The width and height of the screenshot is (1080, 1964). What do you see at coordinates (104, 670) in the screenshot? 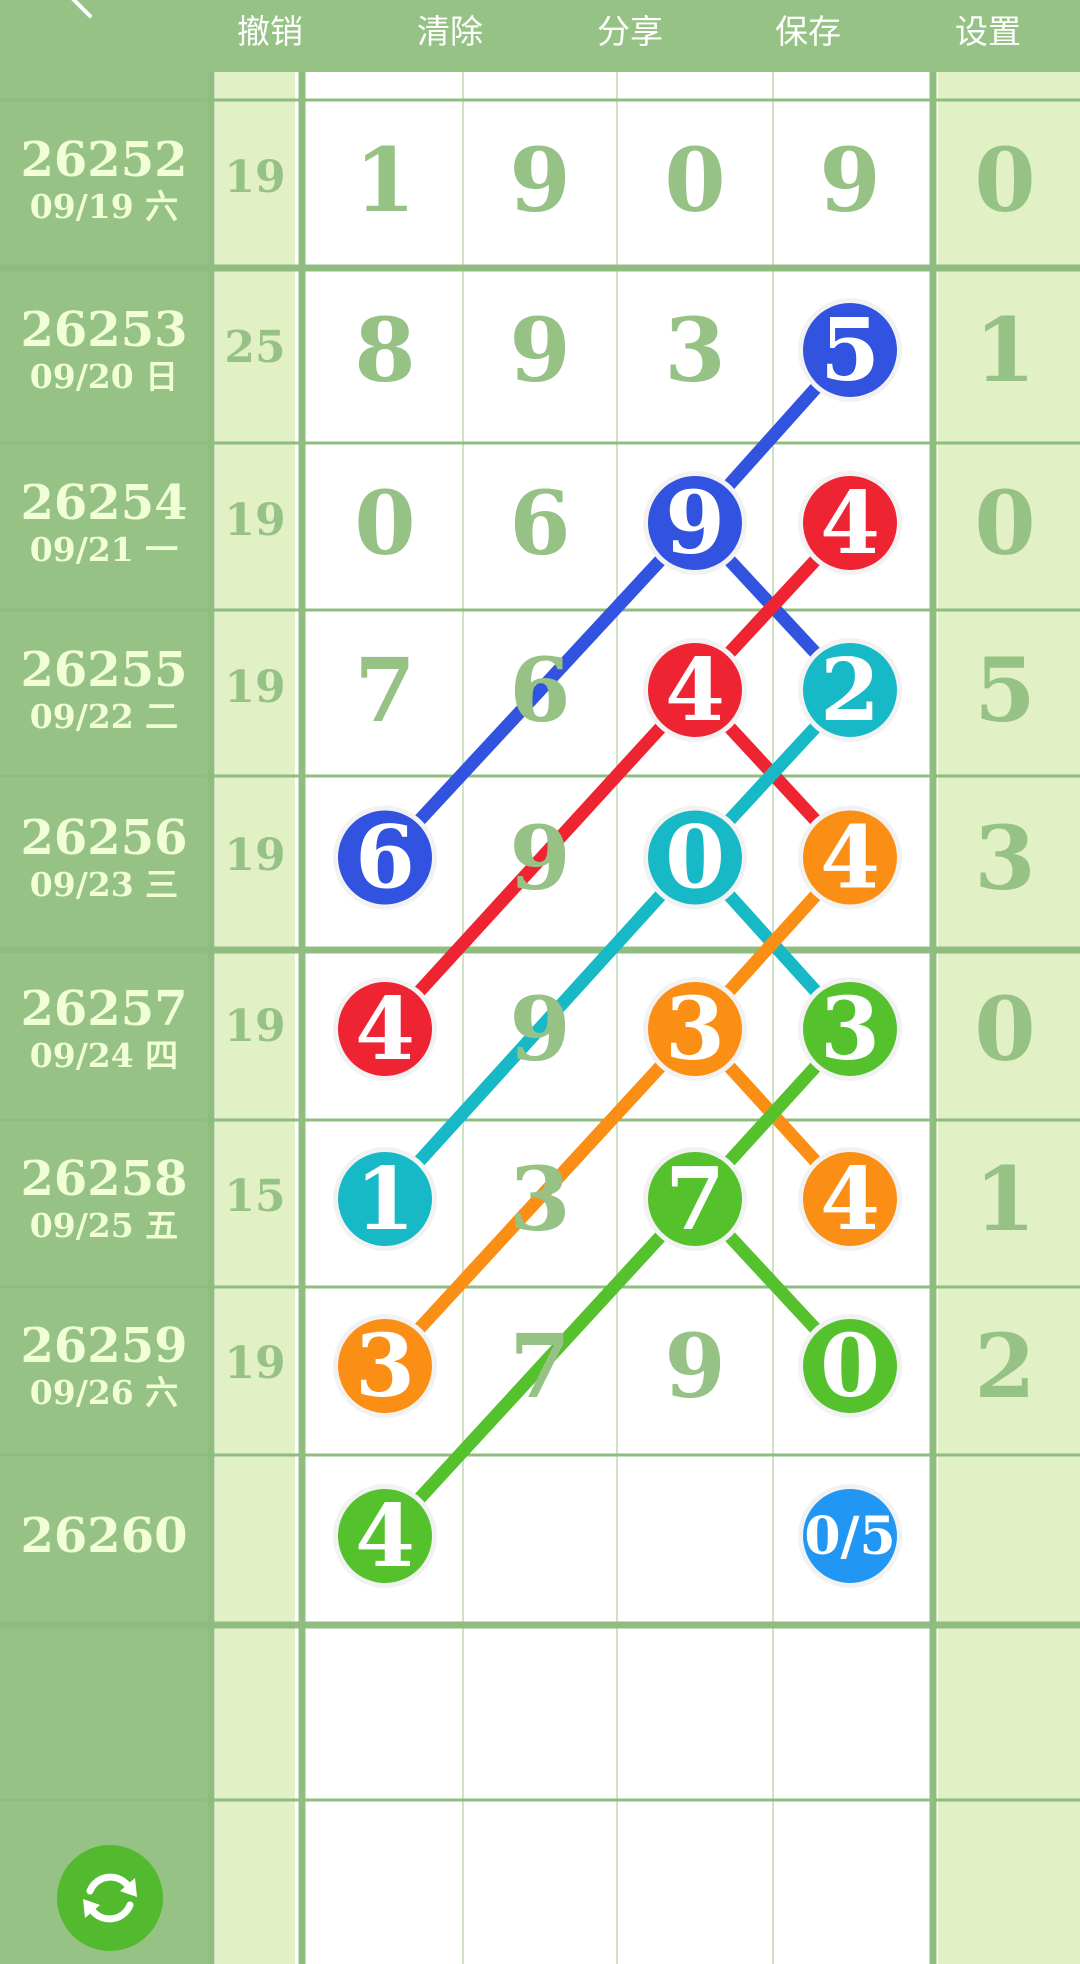
I see `period-number: 26255` at bounding box center [104, 670].